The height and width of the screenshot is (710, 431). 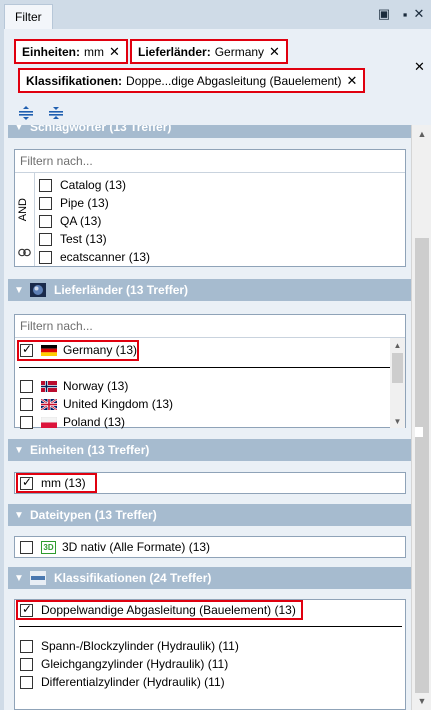 What do you see at coordinates (23, 210) in the screenshot?
I see `and-label: AND` at bounding box center [23, 210].